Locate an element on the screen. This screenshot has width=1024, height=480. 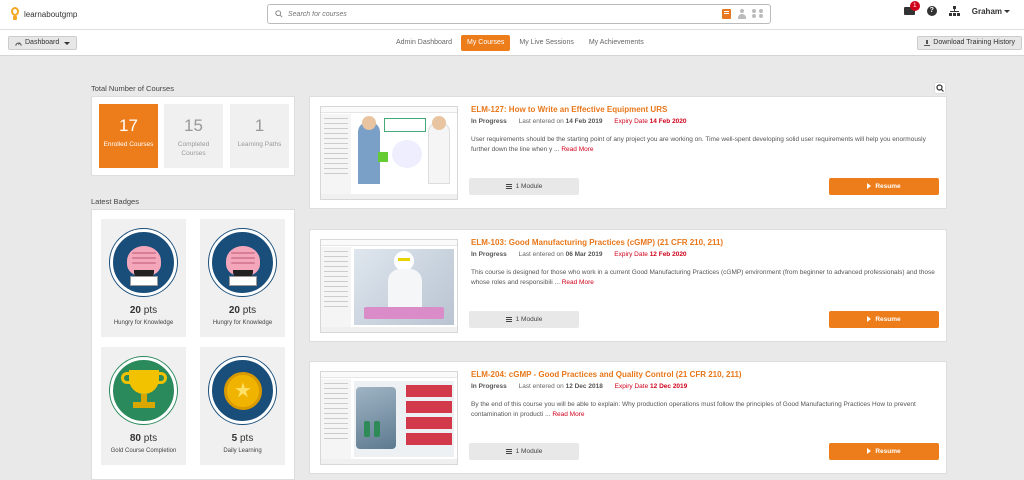
top-header: learnaboutgmp 1 ? Graham is located at coordinates (512, 15).